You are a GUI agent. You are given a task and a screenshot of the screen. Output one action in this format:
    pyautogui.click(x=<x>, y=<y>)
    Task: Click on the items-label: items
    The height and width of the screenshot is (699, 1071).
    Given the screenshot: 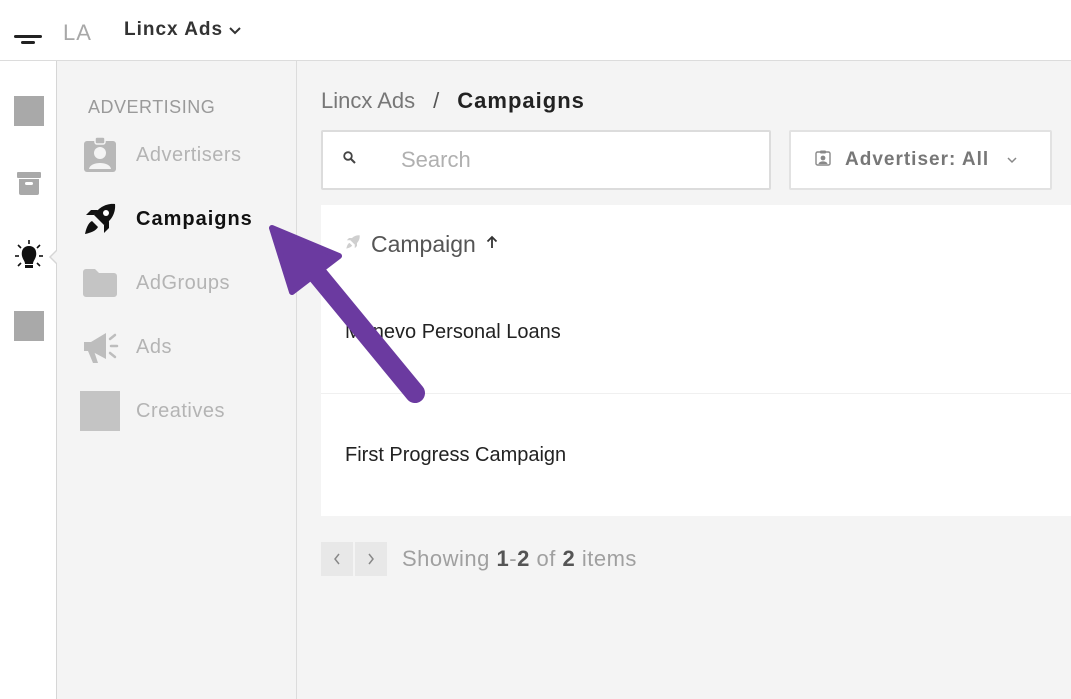 What is the action you would take?
    pyautogui.click(x=609, y=558)
    